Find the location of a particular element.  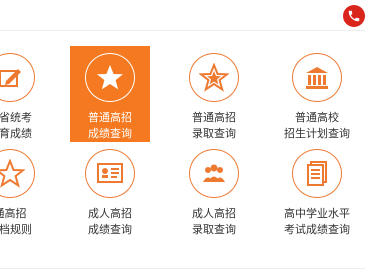

tile-general-admission: 普通高招 录取查询 is located at coordinates (214, 94).